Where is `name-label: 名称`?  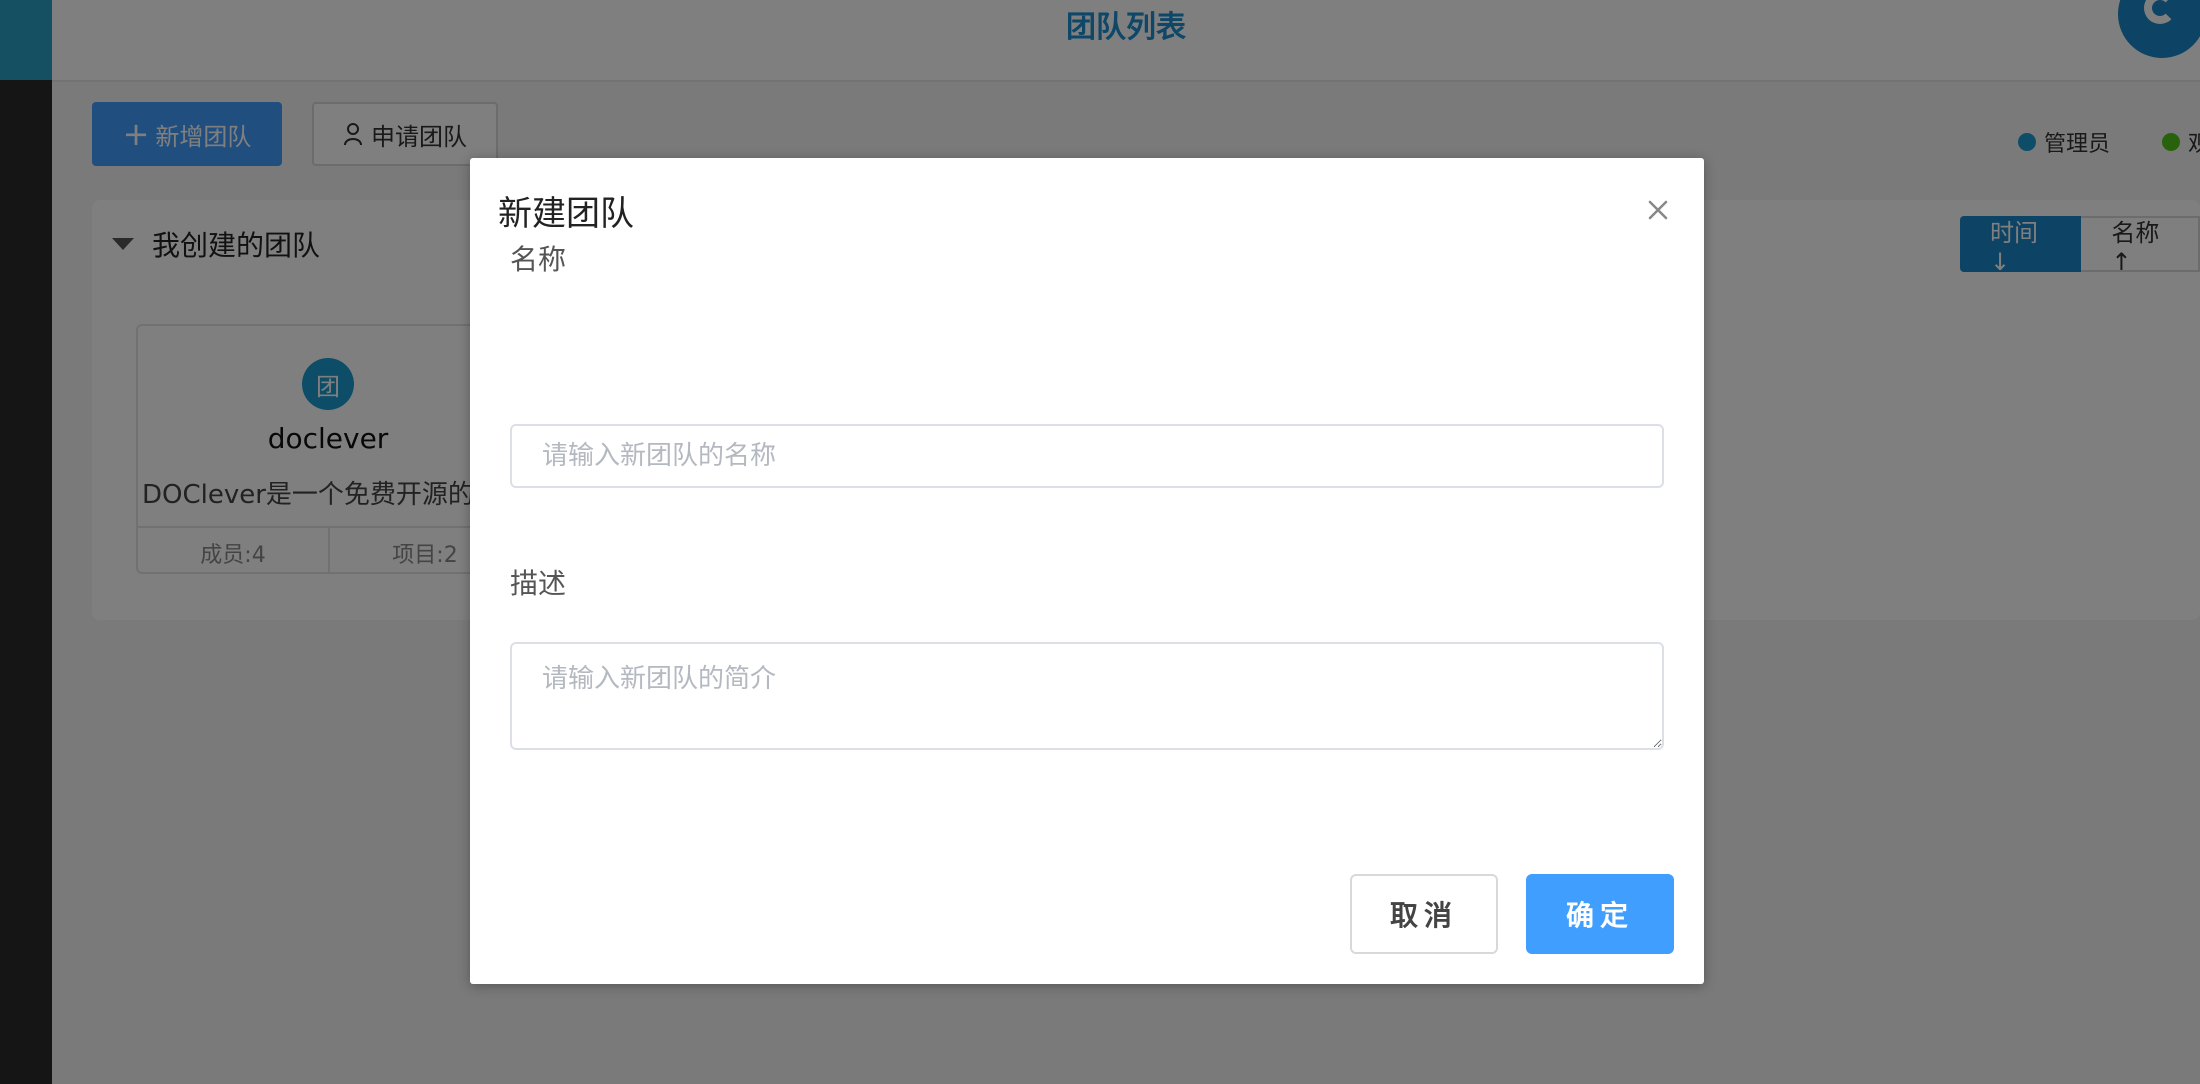 name-label: 名称 is located at coordinates (538, 259).